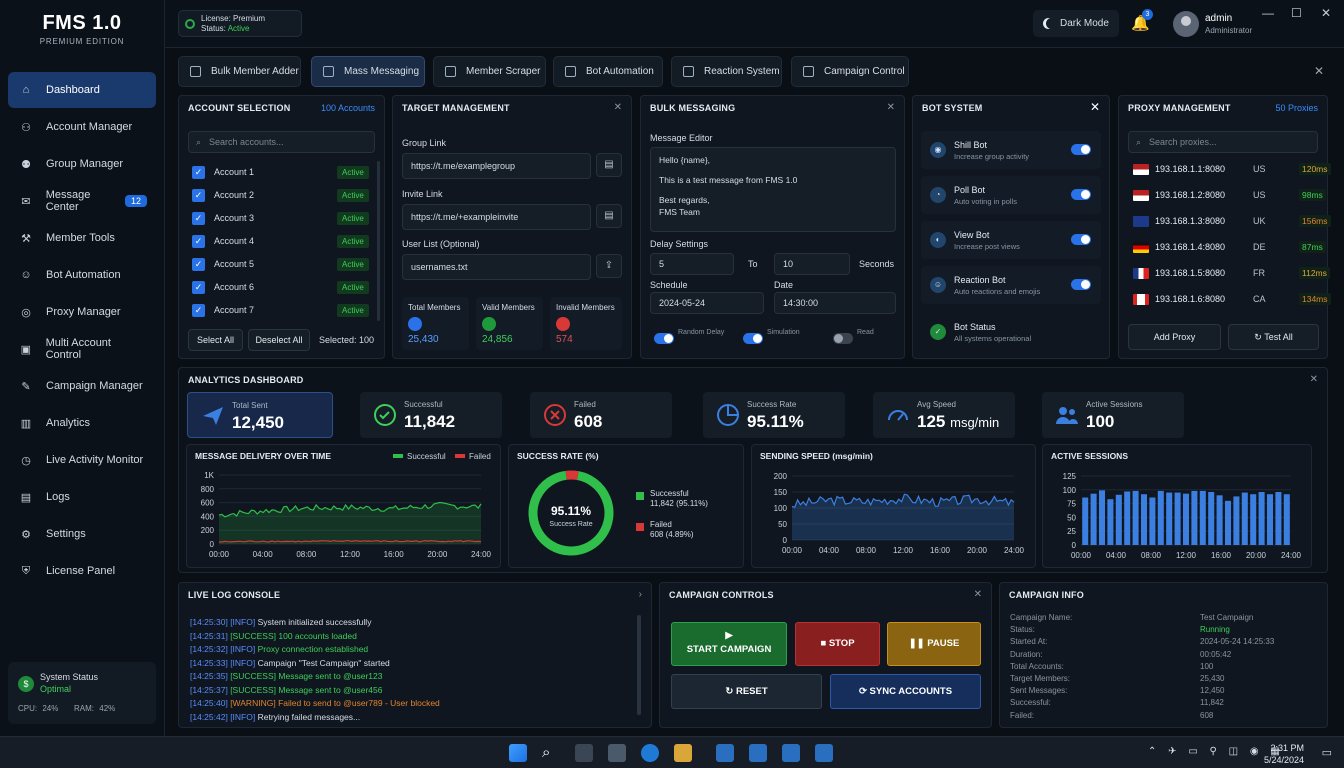 This screenshot has width=1344, height=768. What do you see at coordinates (1174, 337) in the screenshot?
I see `add-proxy-button: Add Proxy` at bounding box center [1174, 337].